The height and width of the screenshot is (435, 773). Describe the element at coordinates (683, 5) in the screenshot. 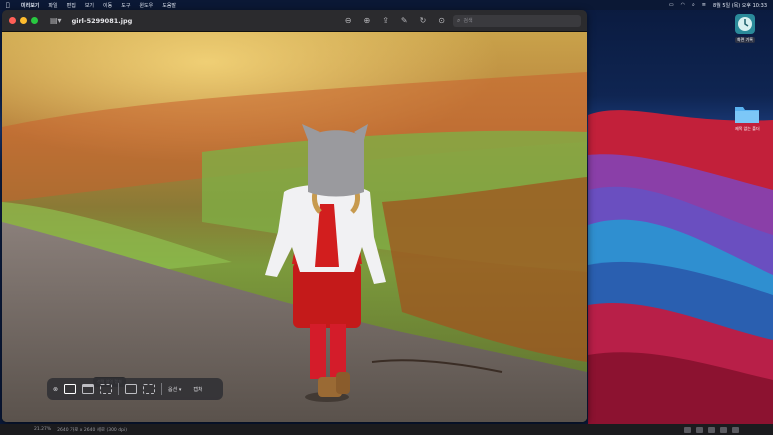

I see `wifi-icon: ◠` at that location.